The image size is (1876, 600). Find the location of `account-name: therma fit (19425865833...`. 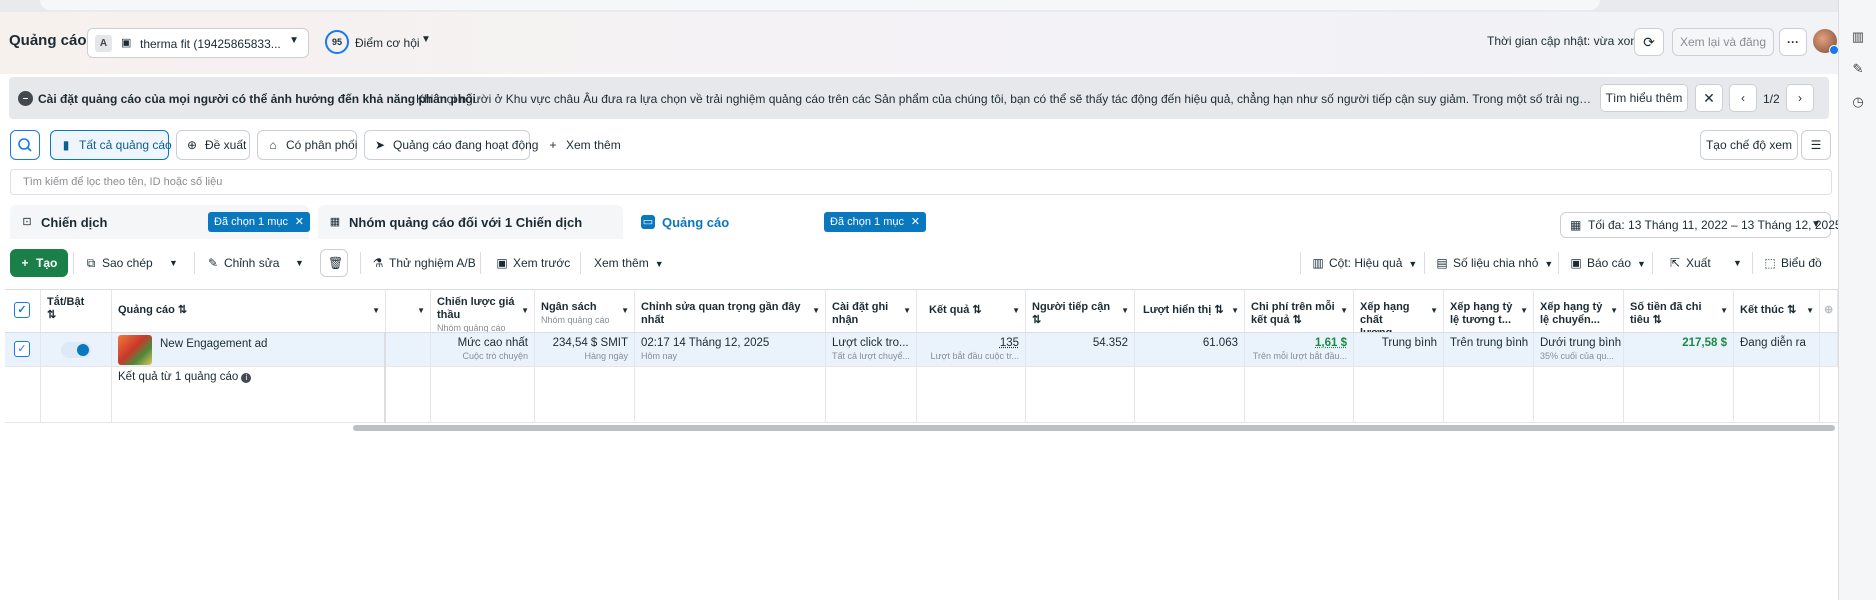

account-name: therma fit (19425865833... is located at coordinates (210, 44).